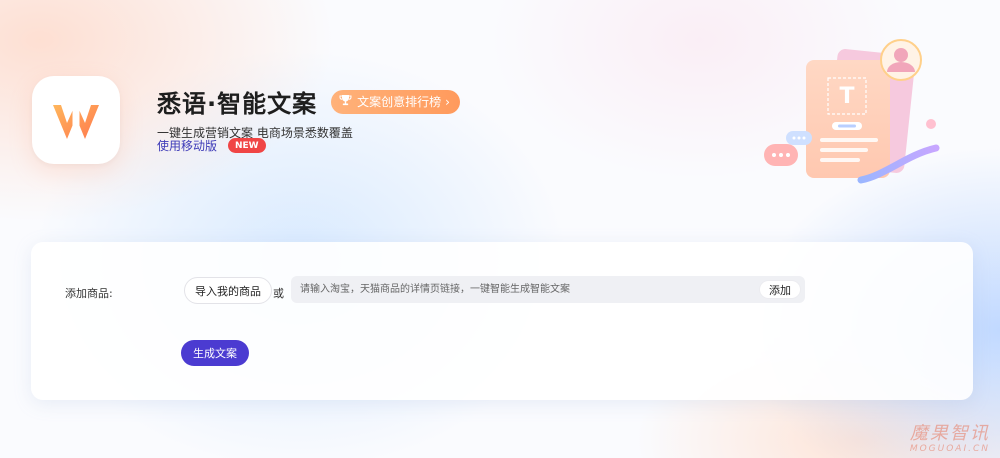 This screenshot has width=1000, height=458. I want to click on or-separator: 或, so click(278, 293).